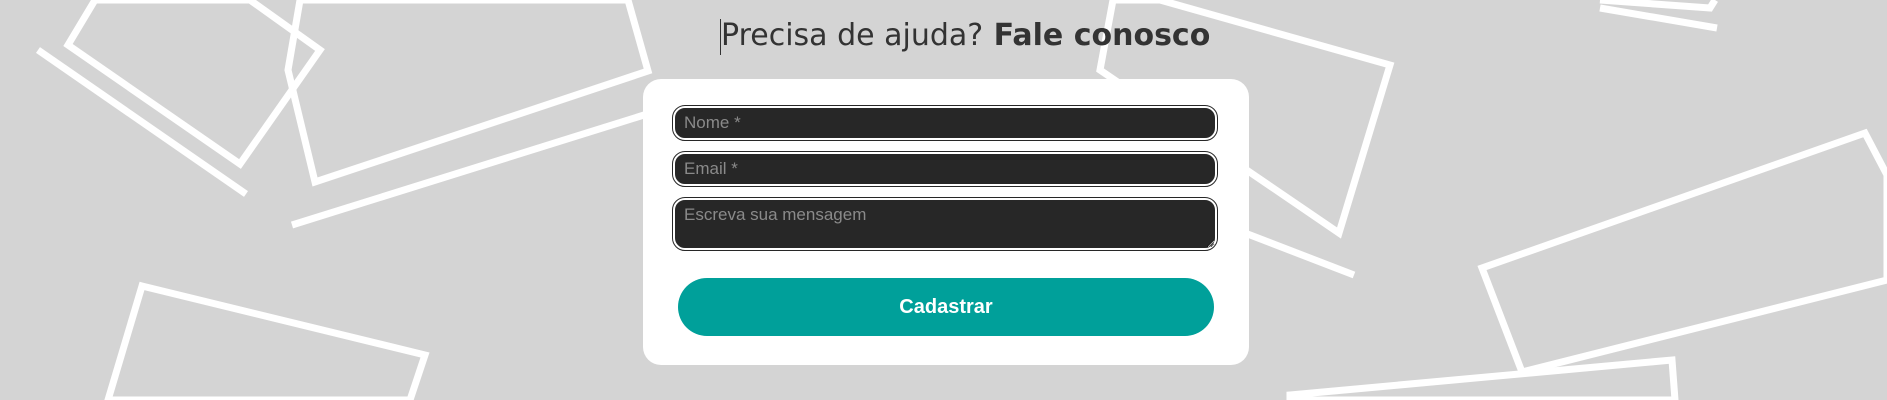  I want to click on message-textarea, so click(945, 224).